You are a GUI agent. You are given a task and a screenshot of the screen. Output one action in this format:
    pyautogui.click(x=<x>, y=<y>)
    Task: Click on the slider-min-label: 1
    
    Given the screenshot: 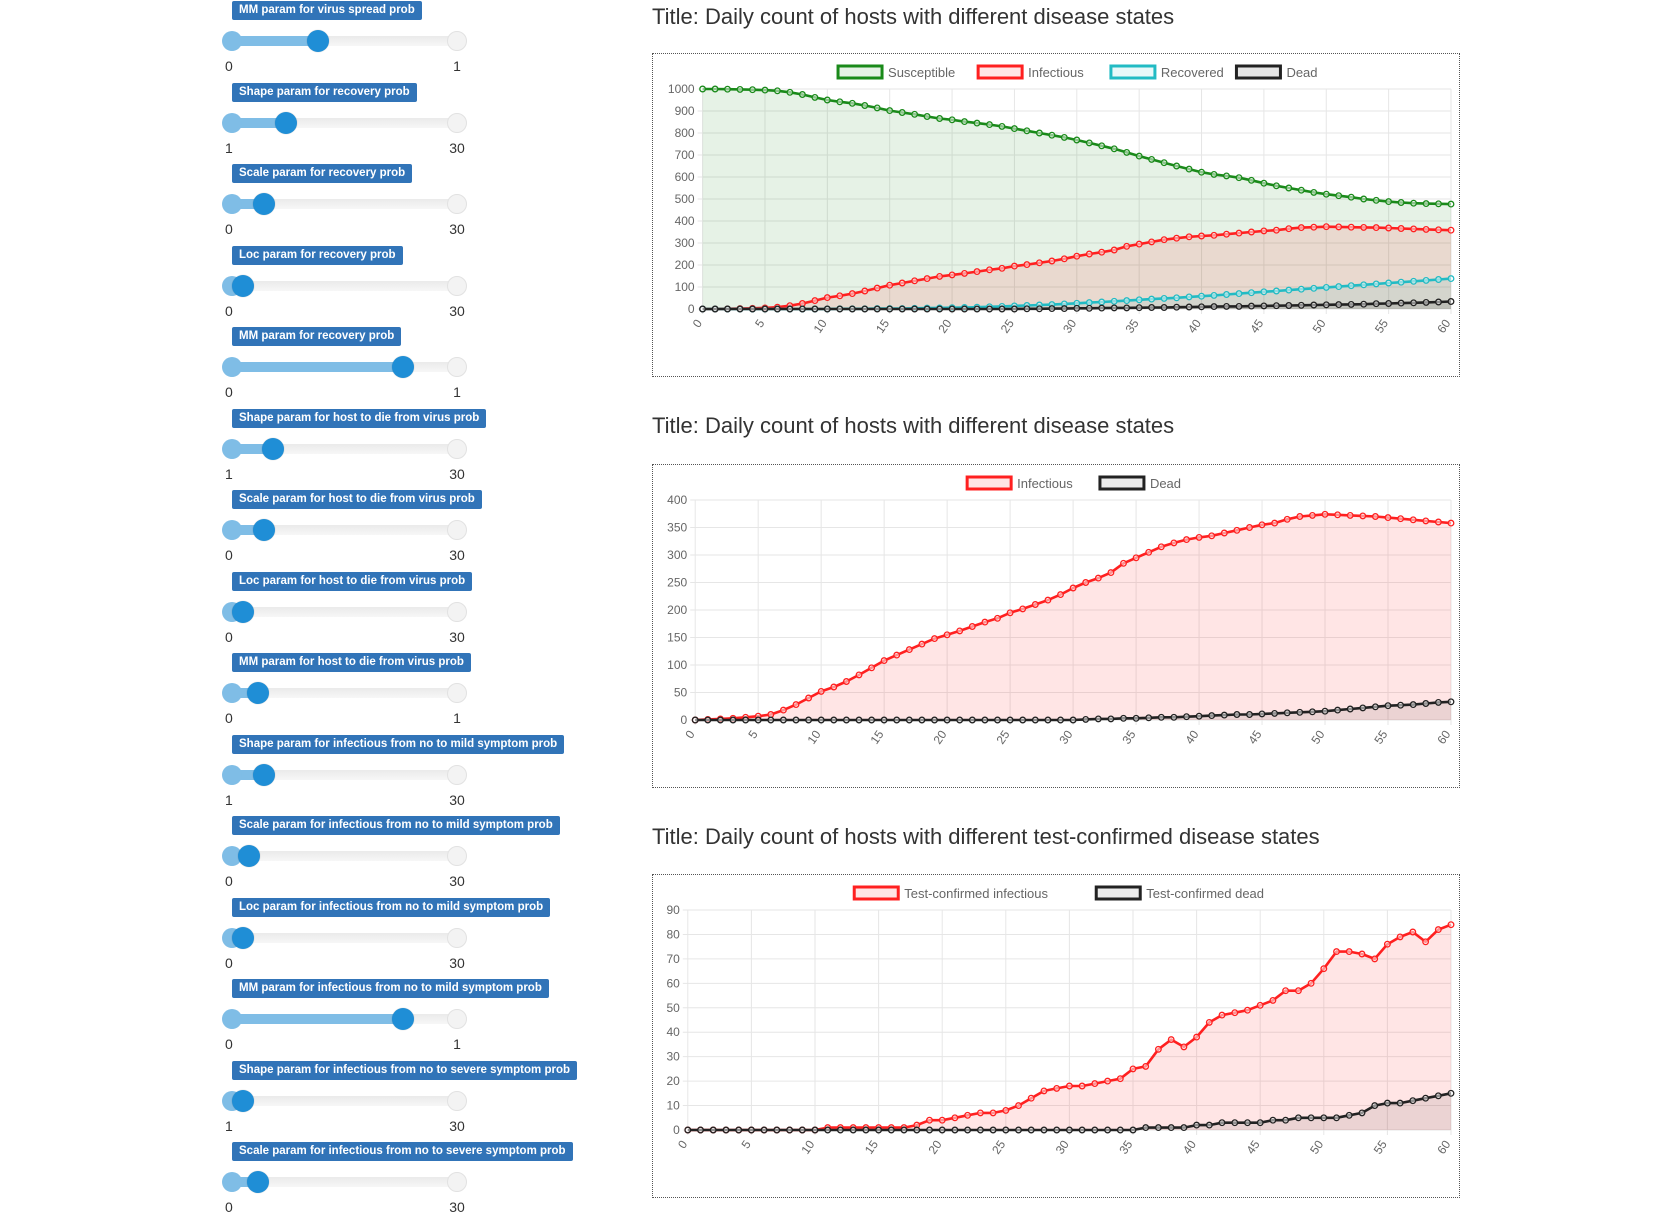 What is the action you would take?
    pyautogui.click(x=229, y=1126)
    